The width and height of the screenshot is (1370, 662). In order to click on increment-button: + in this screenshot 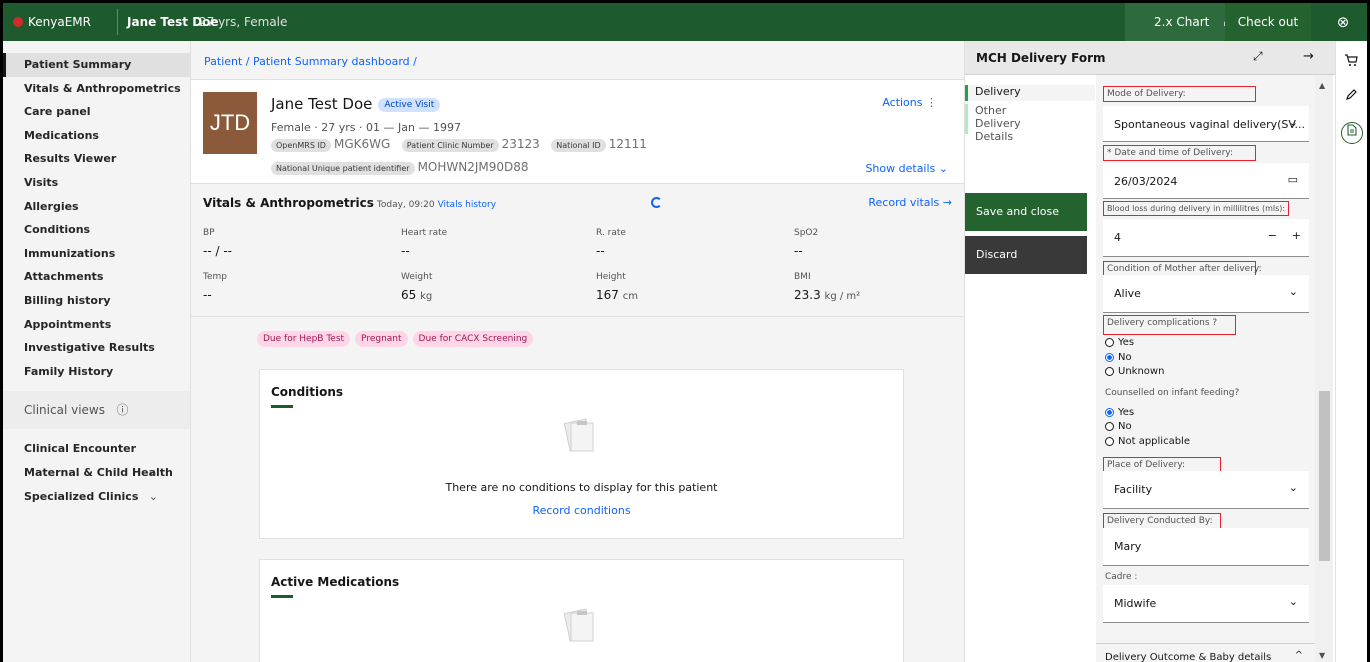, I will do `click(1296, 235)`.